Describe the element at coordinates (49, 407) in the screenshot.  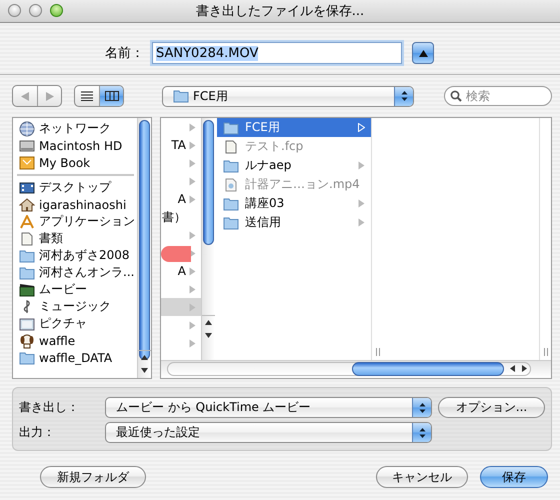
I see `export-label: 書き出し：` at that location.